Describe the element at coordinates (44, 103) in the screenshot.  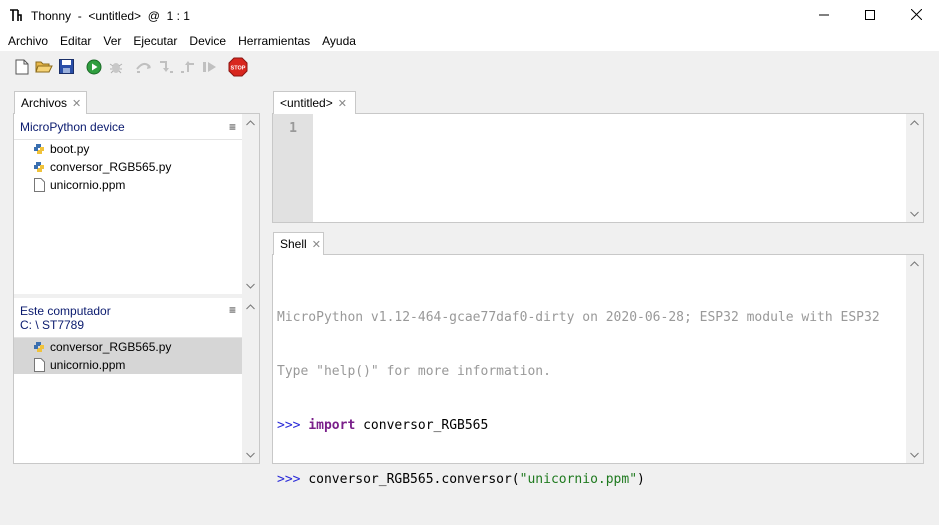
I see `tab-archivos-label: Archivos` at that location.